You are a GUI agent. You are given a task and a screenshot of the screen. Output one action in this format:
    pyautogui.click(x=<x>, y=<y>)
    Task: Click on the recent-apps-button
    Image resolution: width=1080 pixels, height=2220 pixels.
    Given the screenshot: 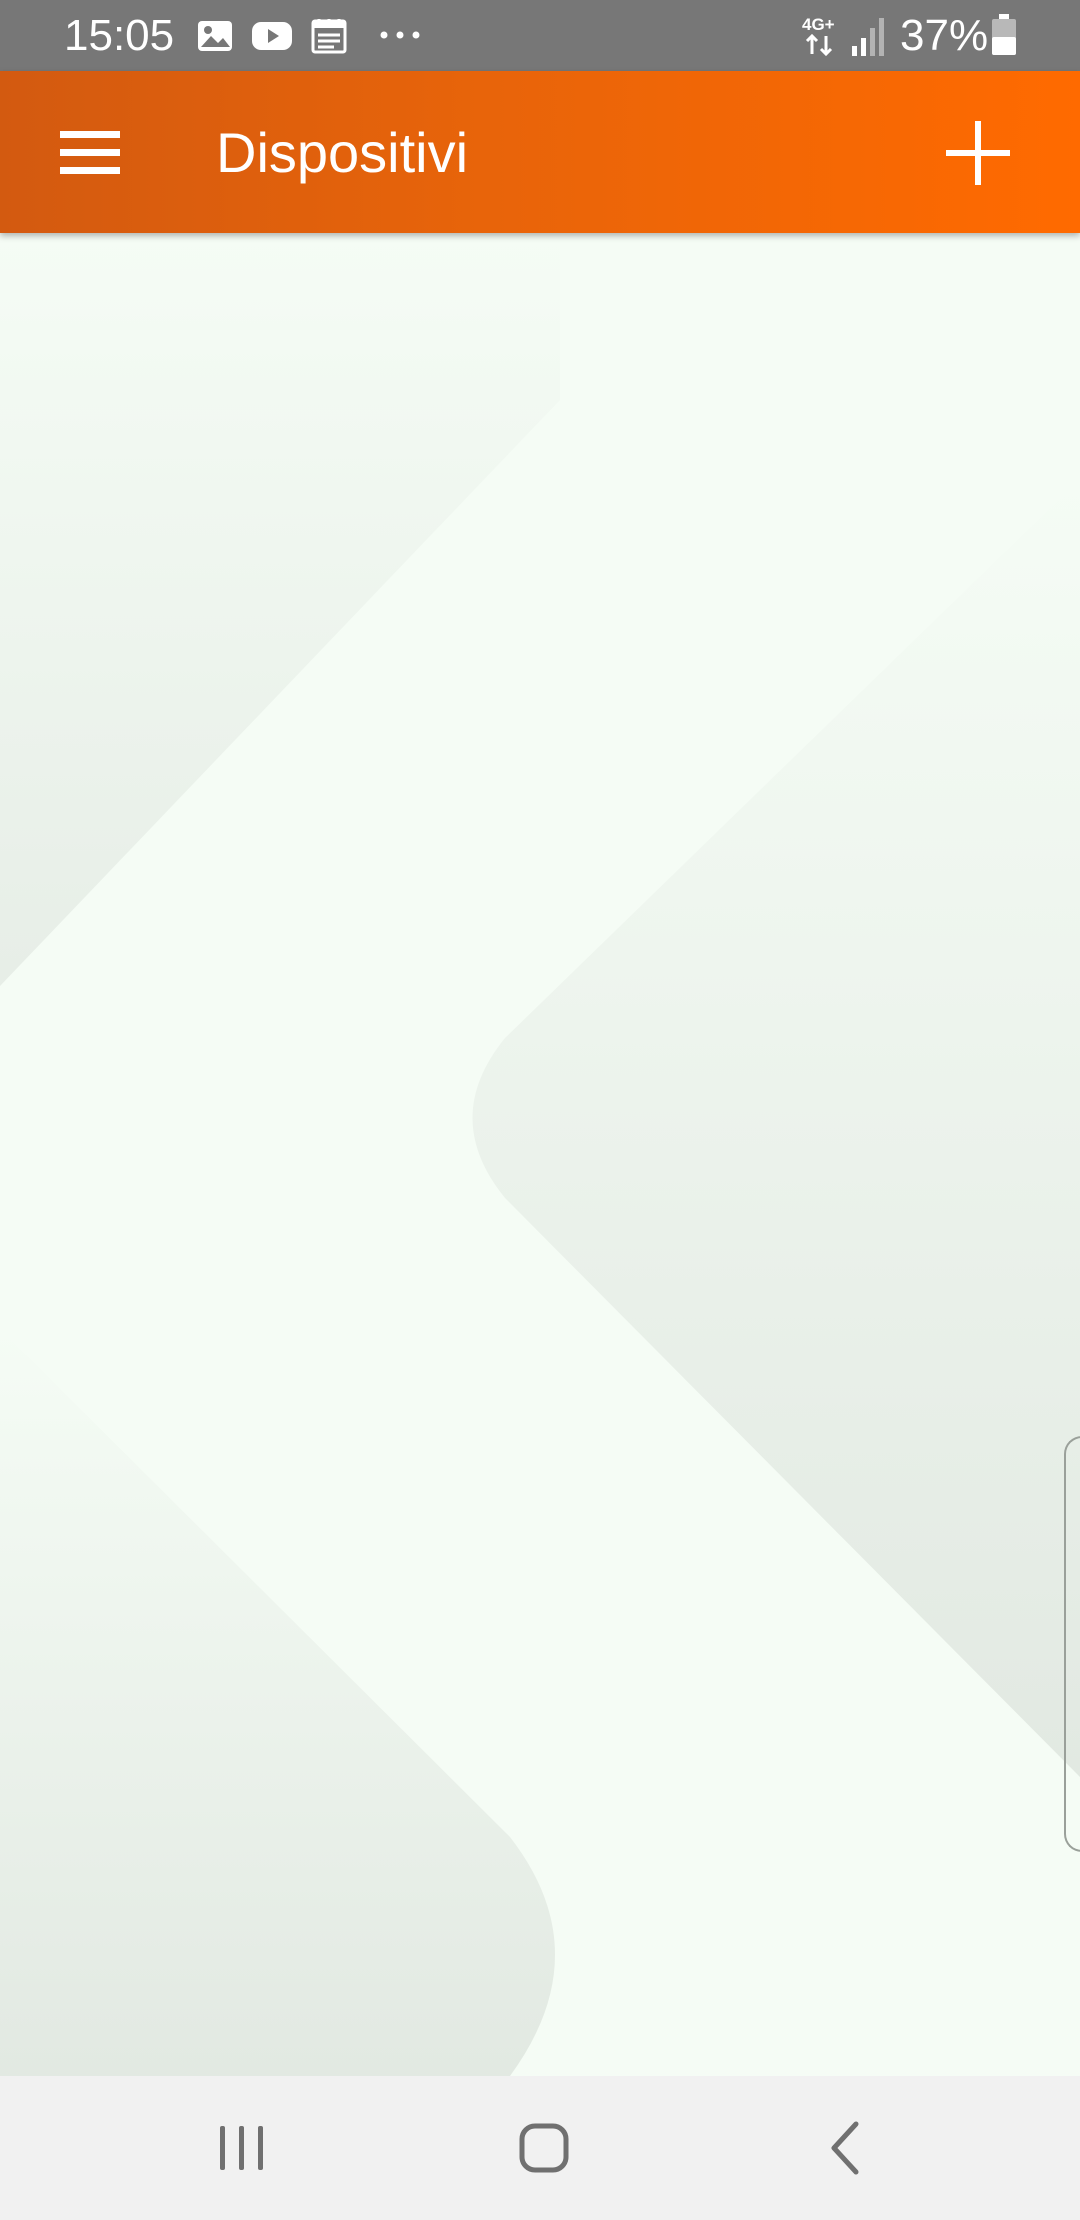 What is the action you would take?
    pyautogui.click(x=242, y=2148)
    